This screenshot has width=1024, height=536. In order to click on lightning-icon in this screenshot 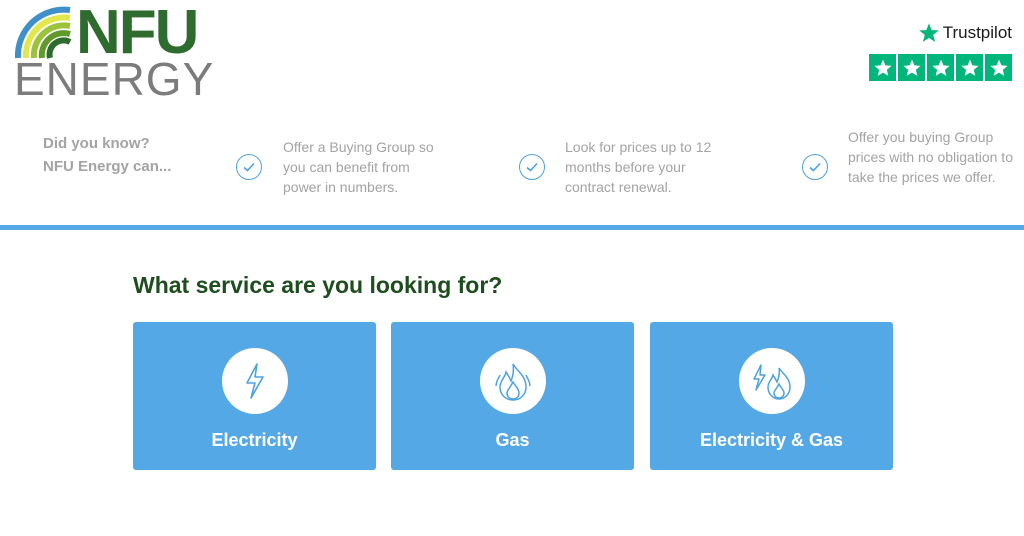, I will do `click(254, 381)`.